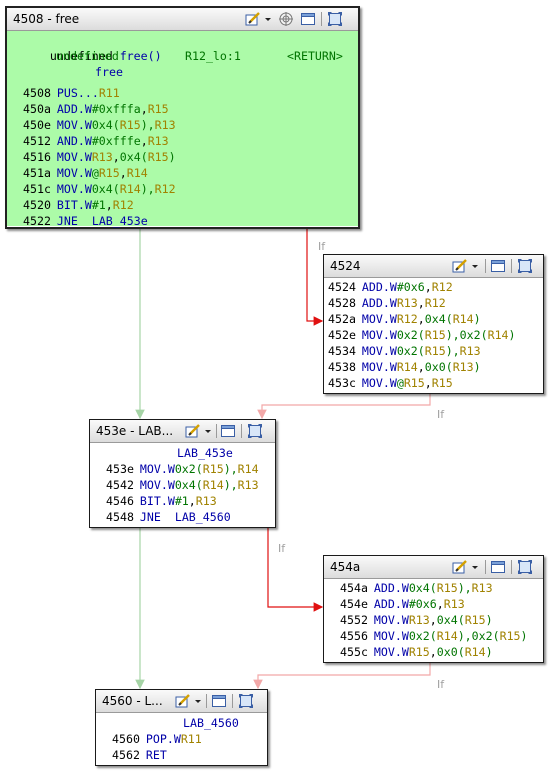 The image size is (549, 771). I want to click on instruction-row: 4512 AND.W#0xfffe,R13, so click(96, 141).